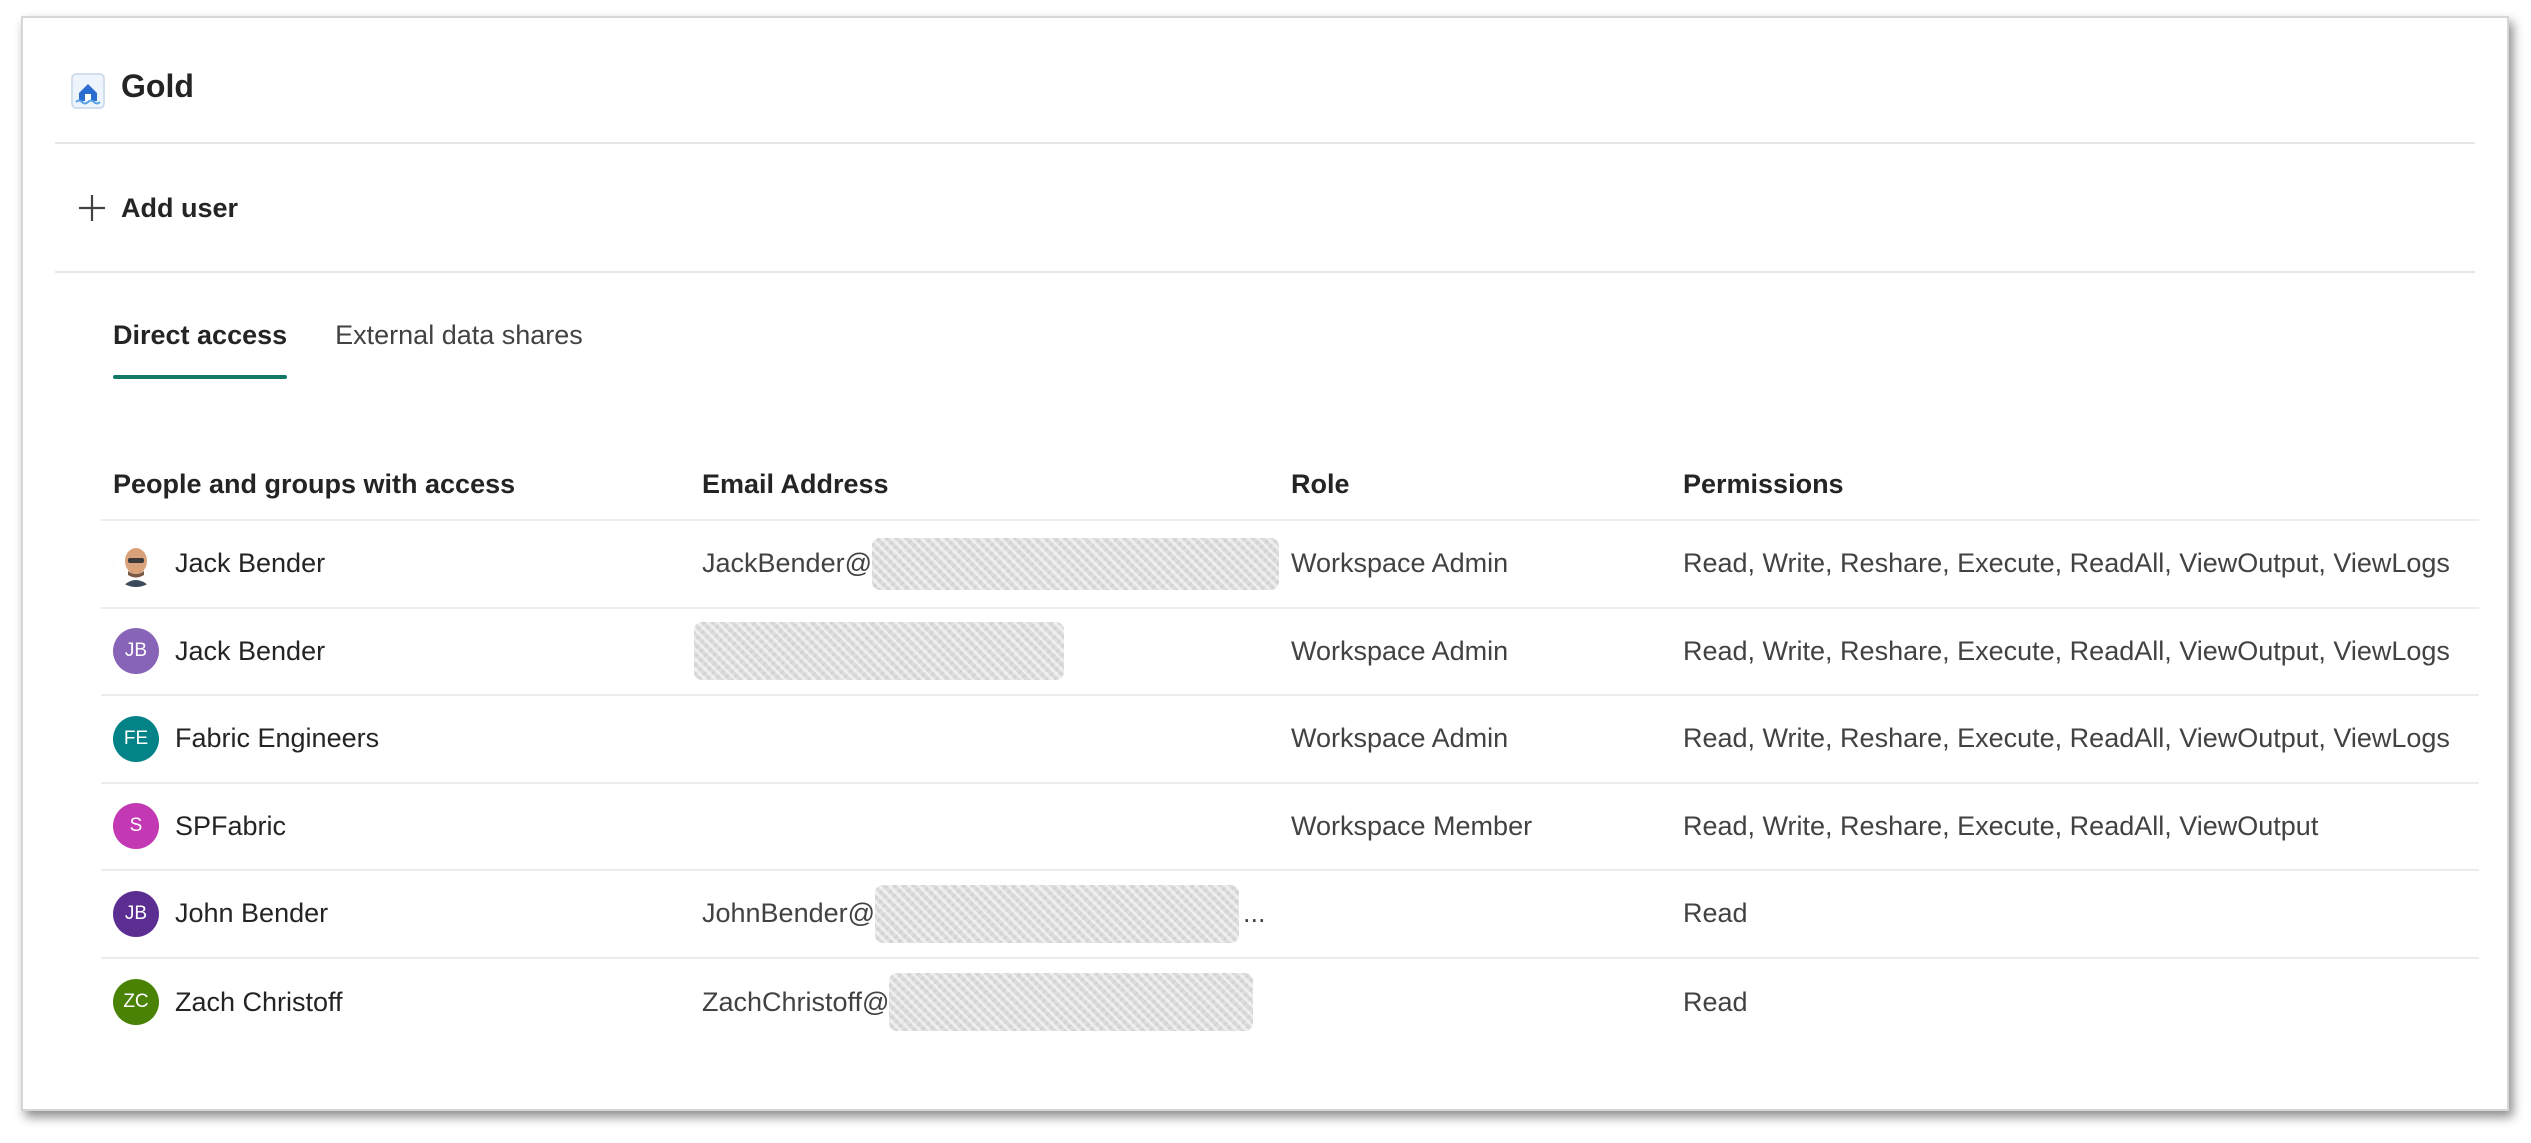 This screenshot has height=1143, width=2531. I want to click on user-name: Fabric Engineers, so click(277, 738).